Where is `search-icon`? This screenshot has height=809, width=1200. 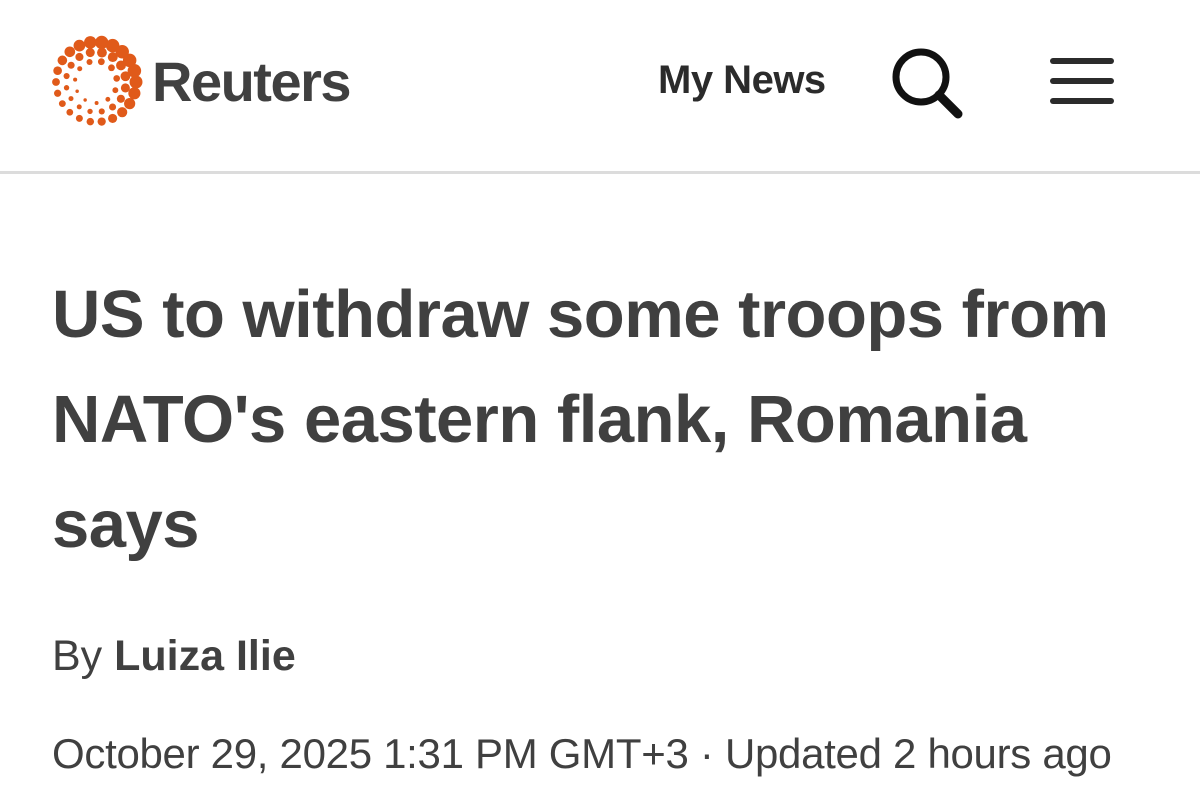 search-icon is located at coordinates (927, 83).